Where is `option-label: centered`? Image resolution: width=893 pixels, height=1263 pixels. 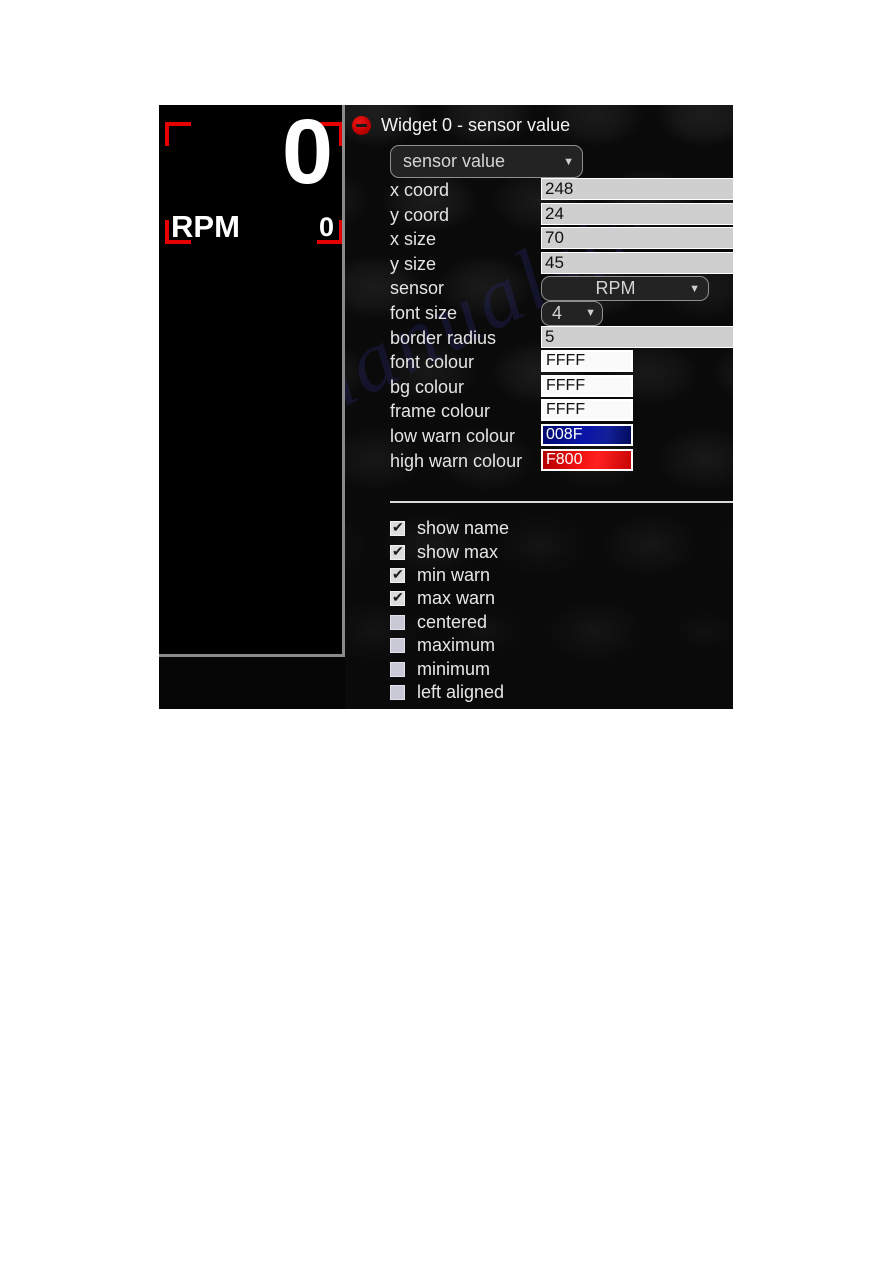 option-label: centered is located at coordinates (452, 621).